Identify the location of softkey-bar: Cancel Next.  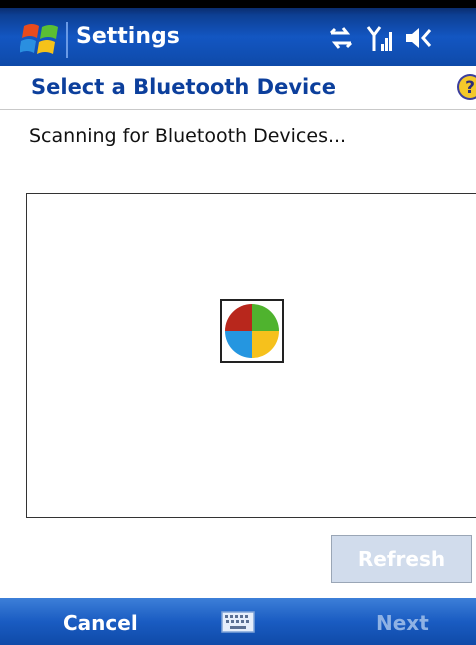
(238, 621).